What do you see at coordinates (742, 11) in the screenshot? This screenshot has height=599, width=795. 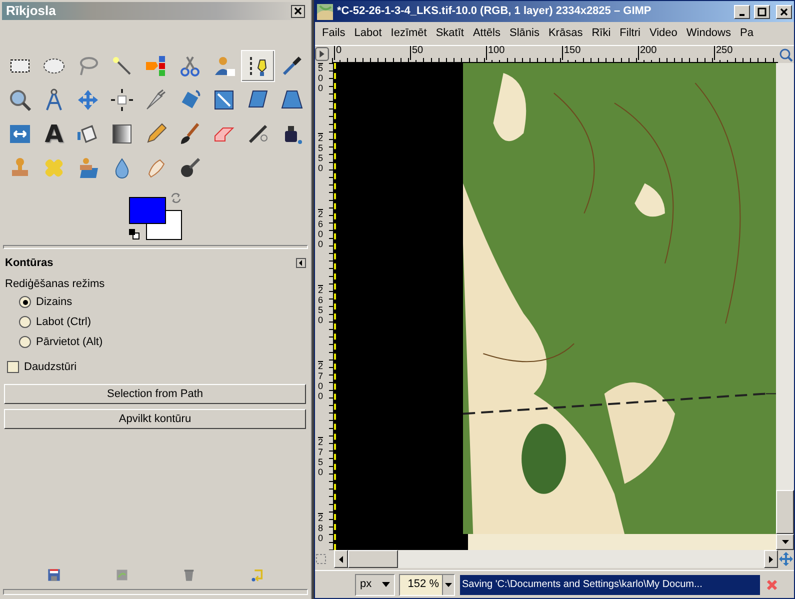 I see `minimize-button` at bounding box center [742, 11].